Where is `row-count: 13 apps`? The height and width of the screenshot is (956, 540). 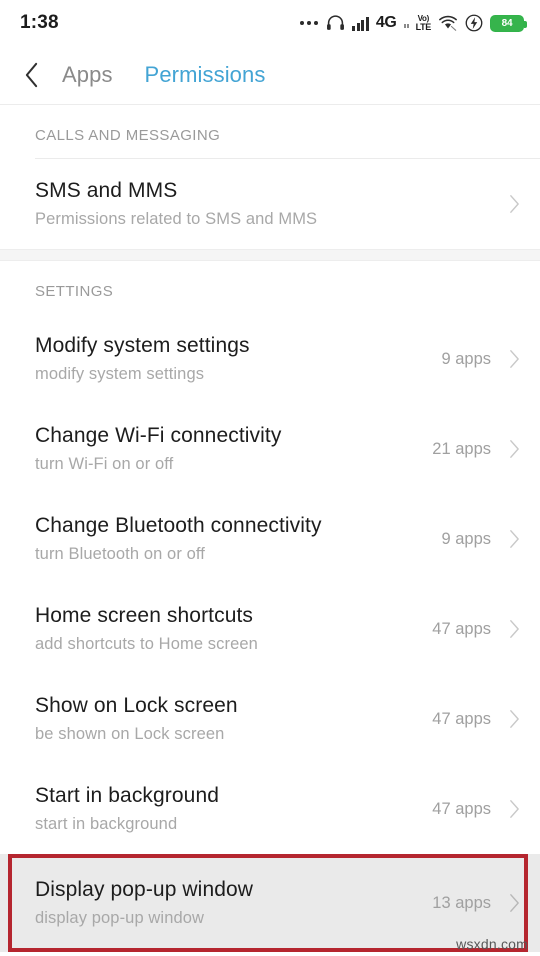 row-count: 13 apps is located at coordinates (461, 902).